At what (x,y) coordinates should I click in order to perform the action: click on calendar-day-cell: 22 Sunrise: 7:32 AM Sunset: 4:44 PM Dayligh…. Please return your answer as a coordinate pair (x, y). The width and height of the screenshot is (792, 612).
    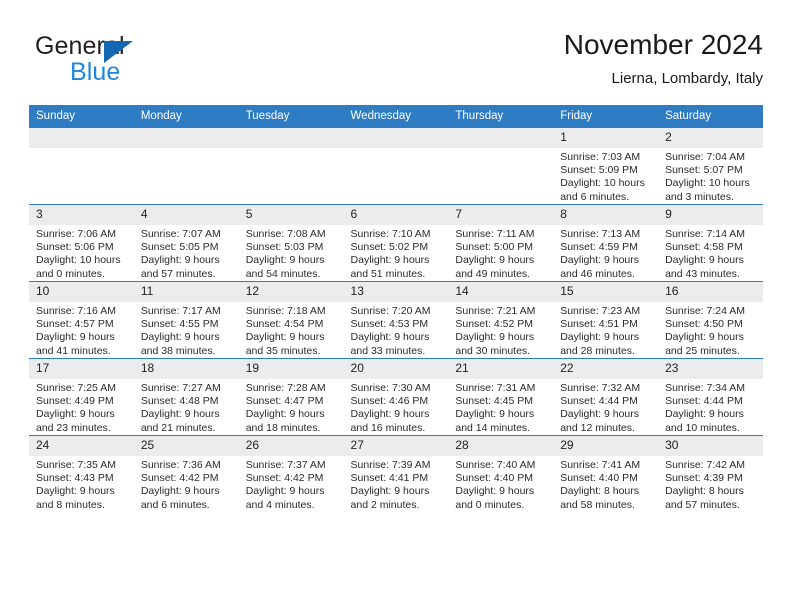
    Looking at the image, I should click on (606, 397).